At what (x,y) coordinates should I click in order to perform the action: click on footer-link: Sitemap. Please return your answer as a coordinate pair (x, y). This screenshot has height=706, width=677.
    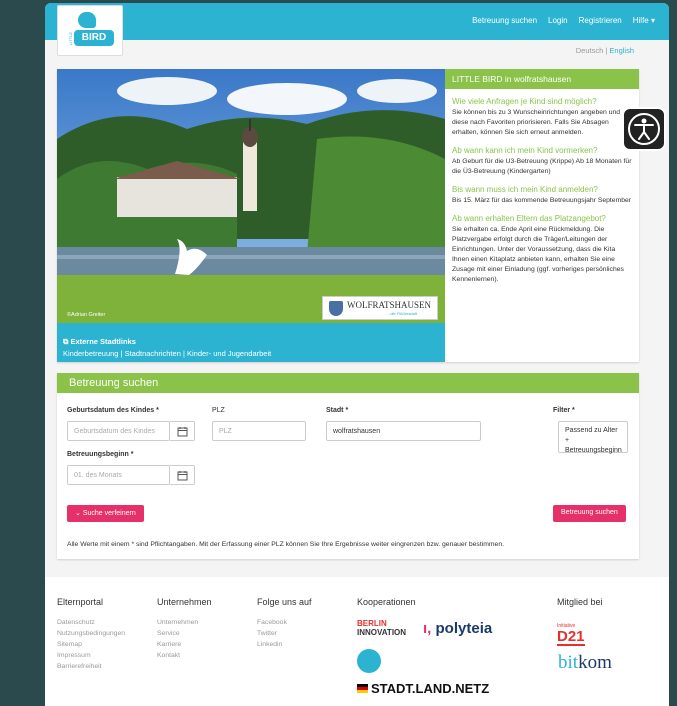
    Looking at the image, I should click on (91, 644).